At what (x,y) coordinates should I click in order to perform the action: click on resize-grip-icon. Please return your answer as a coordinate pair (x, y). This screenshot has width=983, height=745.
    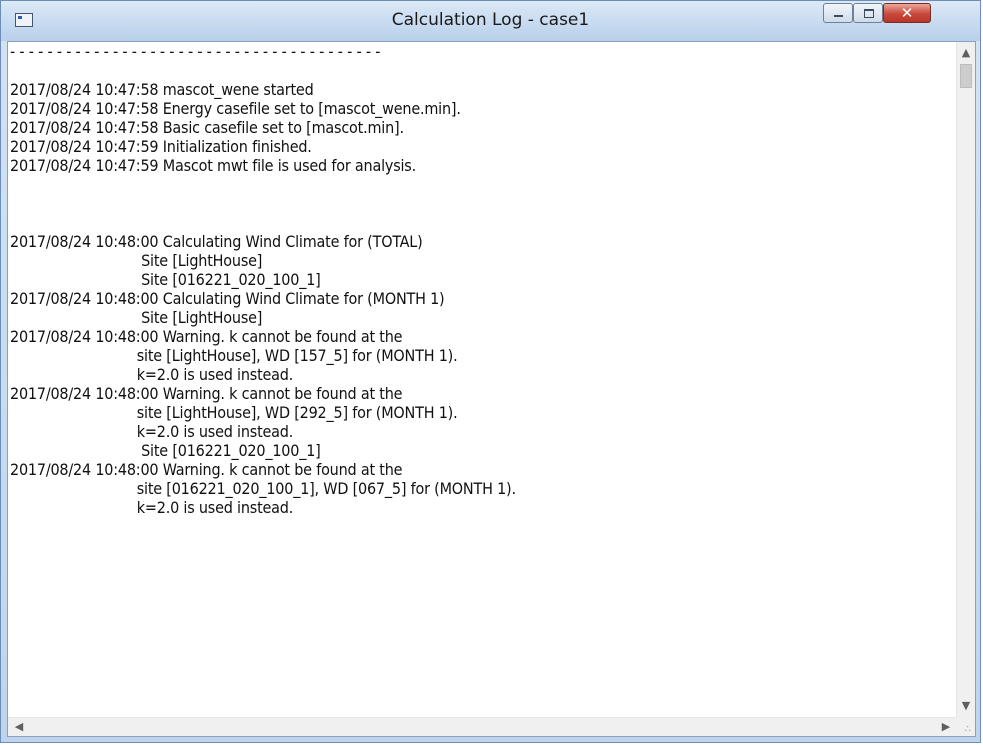
    Looking at the image, I should click on (965, 726).